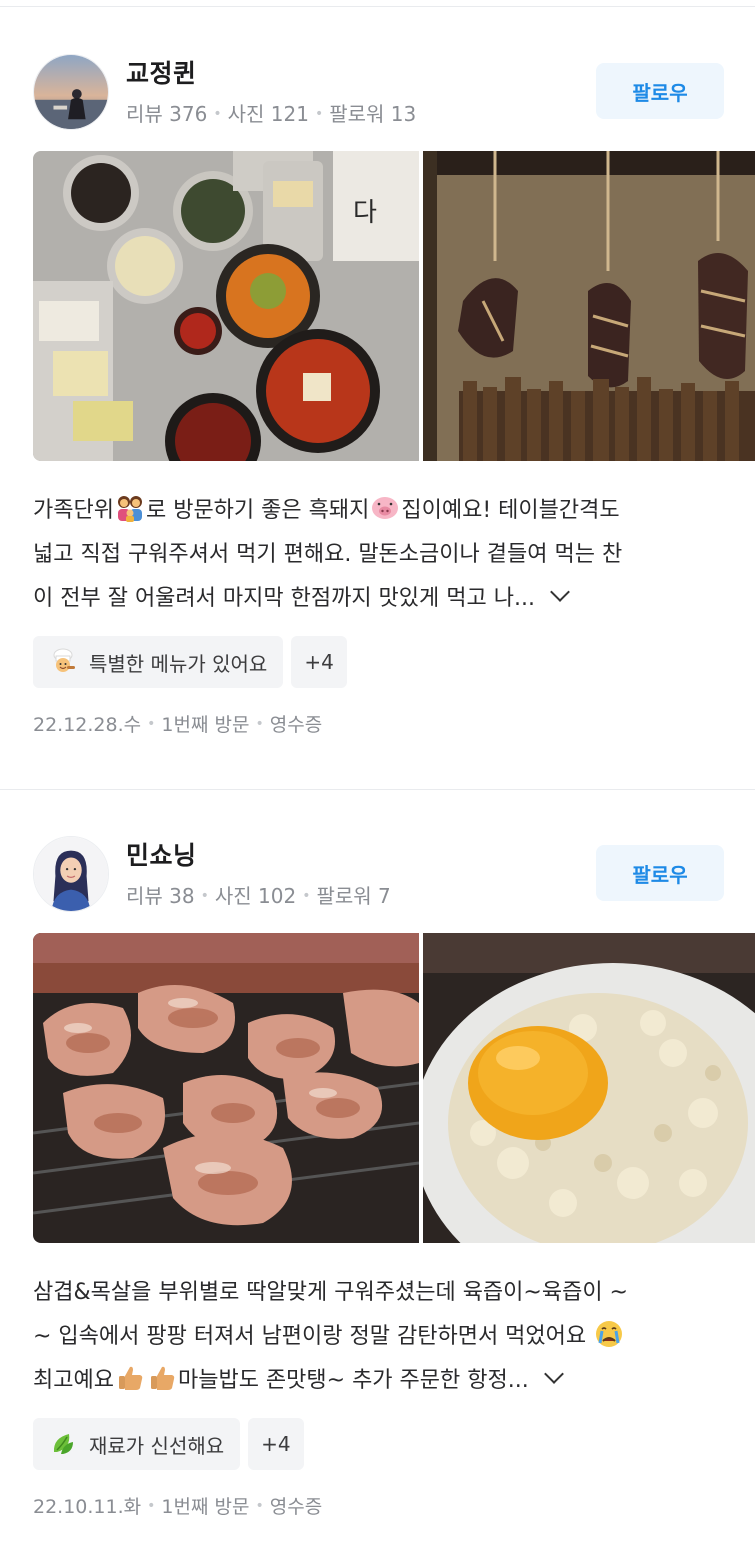  What do you see at coordinates (63, 1444) in the screenshot?
I see `leaf-icon` at bounding box center [63, 1444].